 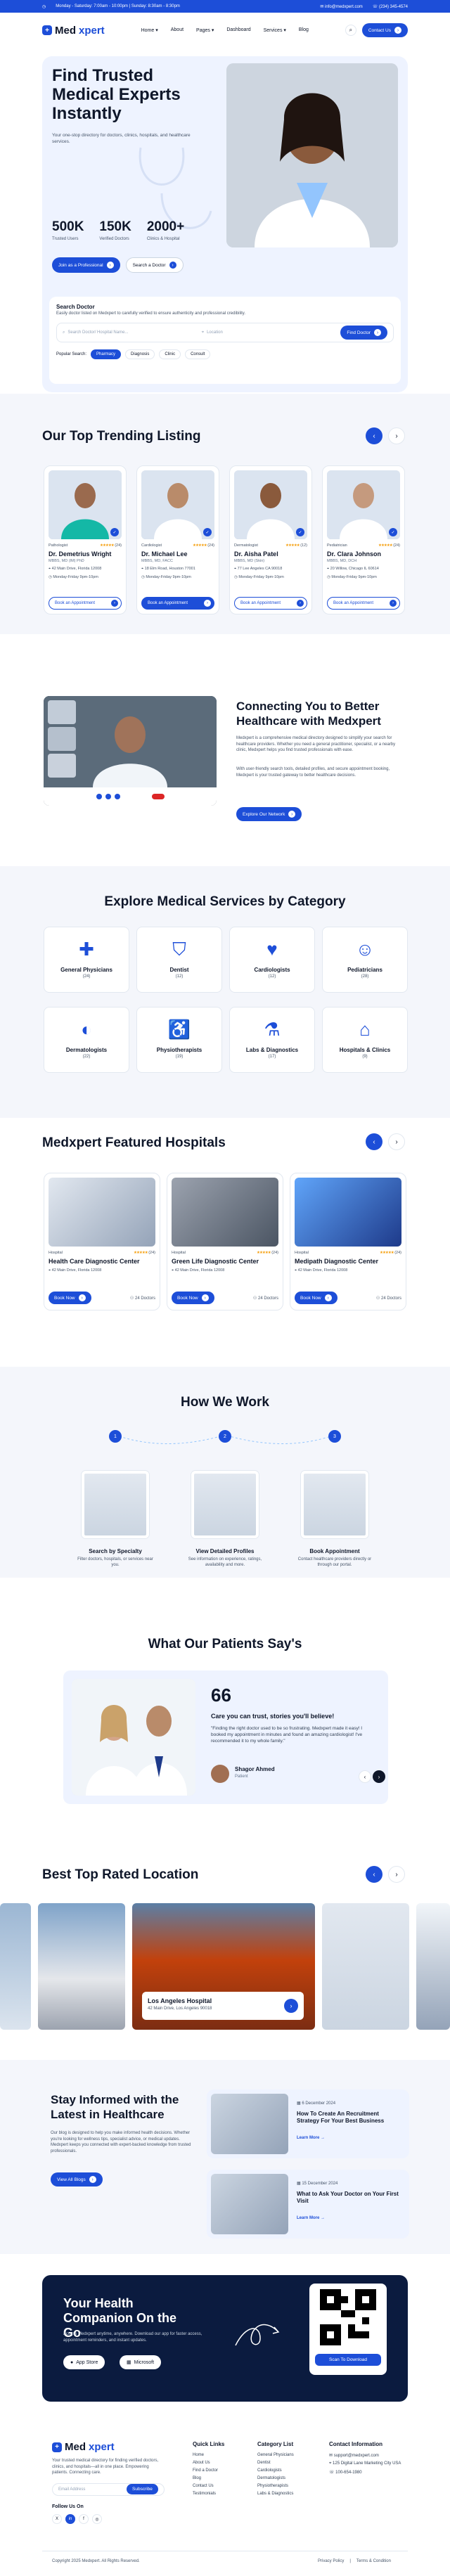 What do you see at coordinates (368, 2455) in the screenshot?
I see `footer-email: ✉ support@medxpert.com` at bounding box center [368, 2455].